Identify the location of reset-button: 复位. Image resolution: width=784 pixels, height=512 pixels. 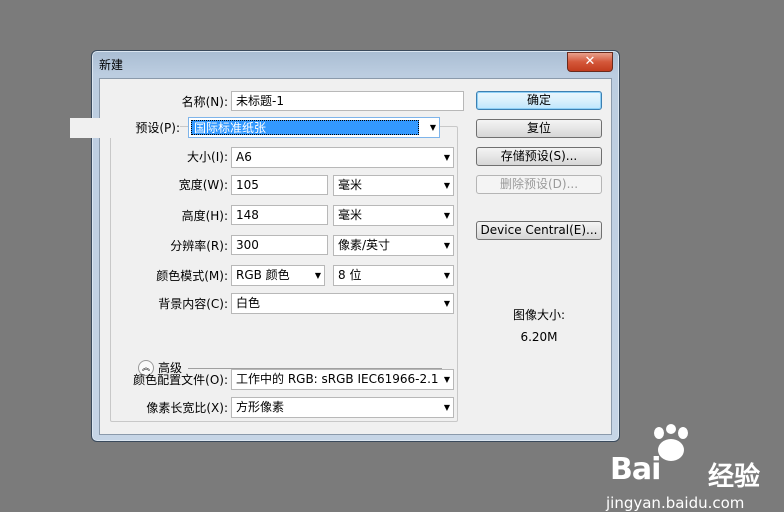
(539, 128).